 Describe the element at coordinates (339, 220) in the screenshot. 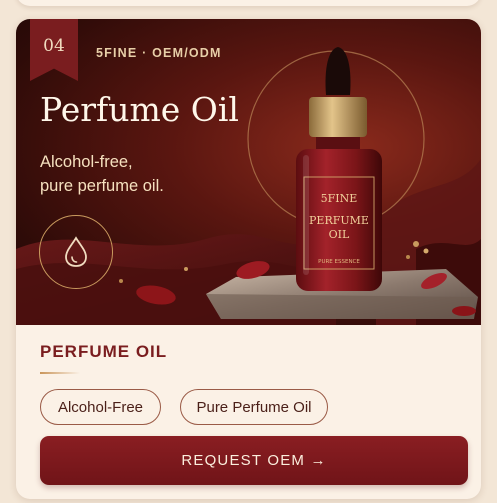

I see `bottle-name-line1: PERFUME` at that location.